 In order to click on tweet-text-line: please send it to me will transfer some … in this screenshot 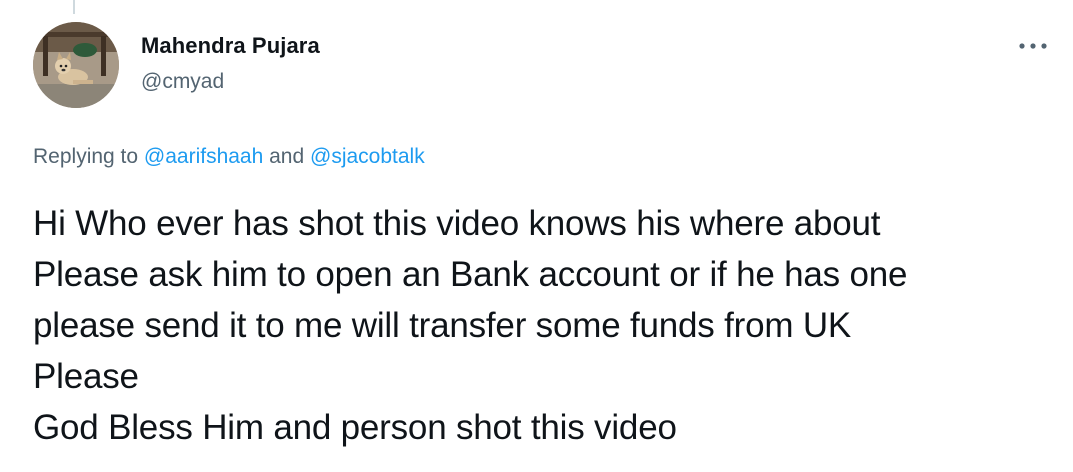, I will do `click(442, 325)`.